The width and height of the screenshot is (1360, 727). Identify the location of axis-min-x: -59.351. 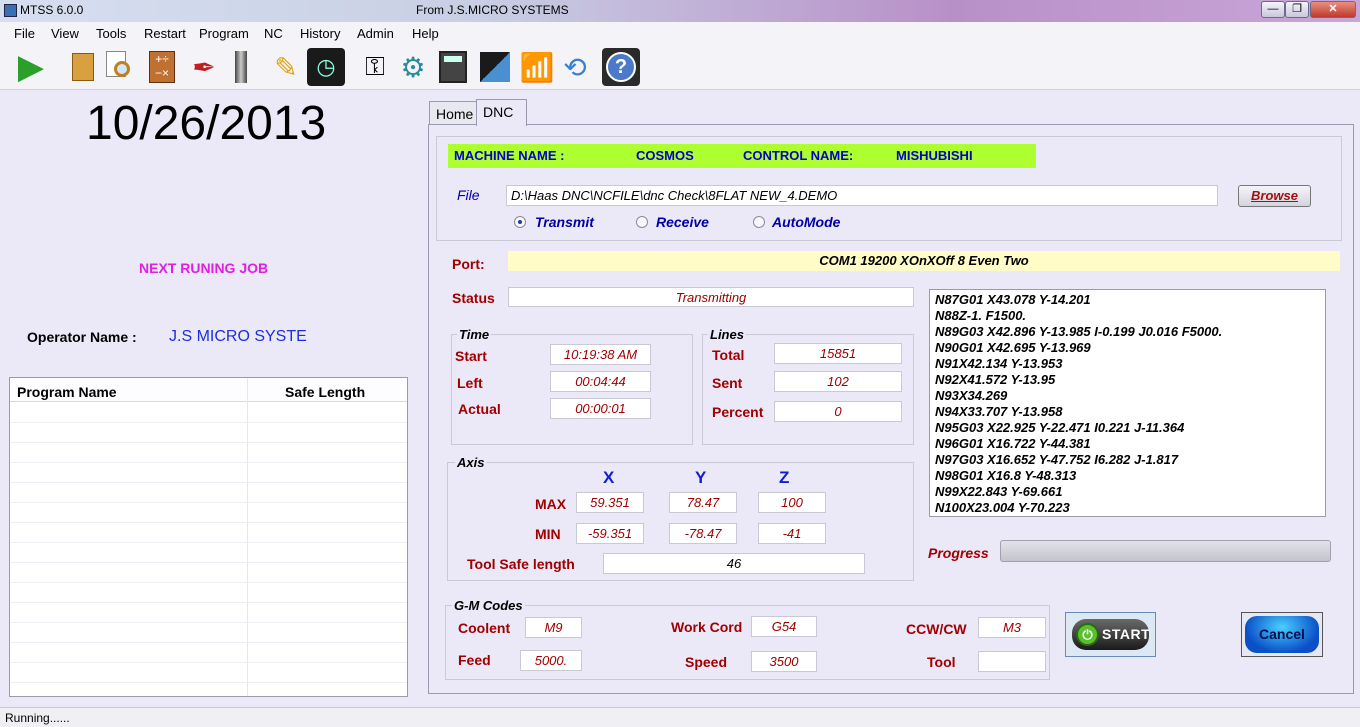
(610, 533).